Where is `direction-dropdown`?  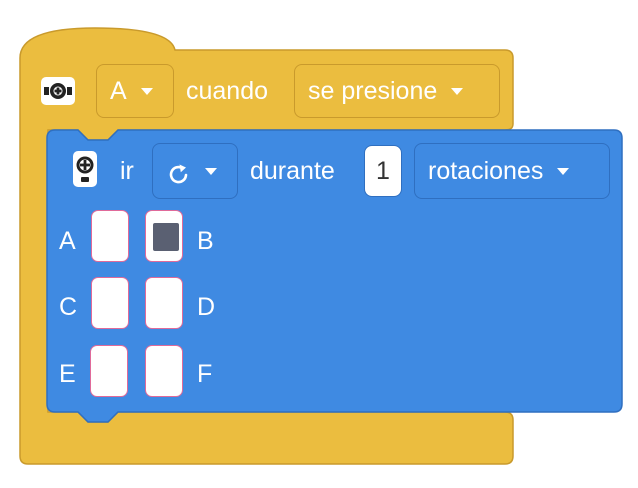
direction-dropdown is located at coordinates (195, 171).